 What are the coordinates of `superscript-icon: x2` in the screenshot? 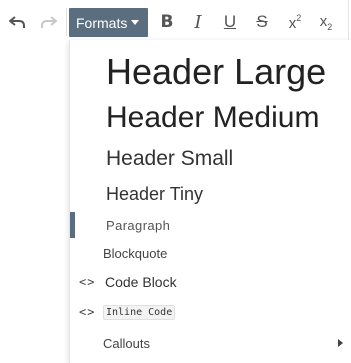 It's located at (295, 22).